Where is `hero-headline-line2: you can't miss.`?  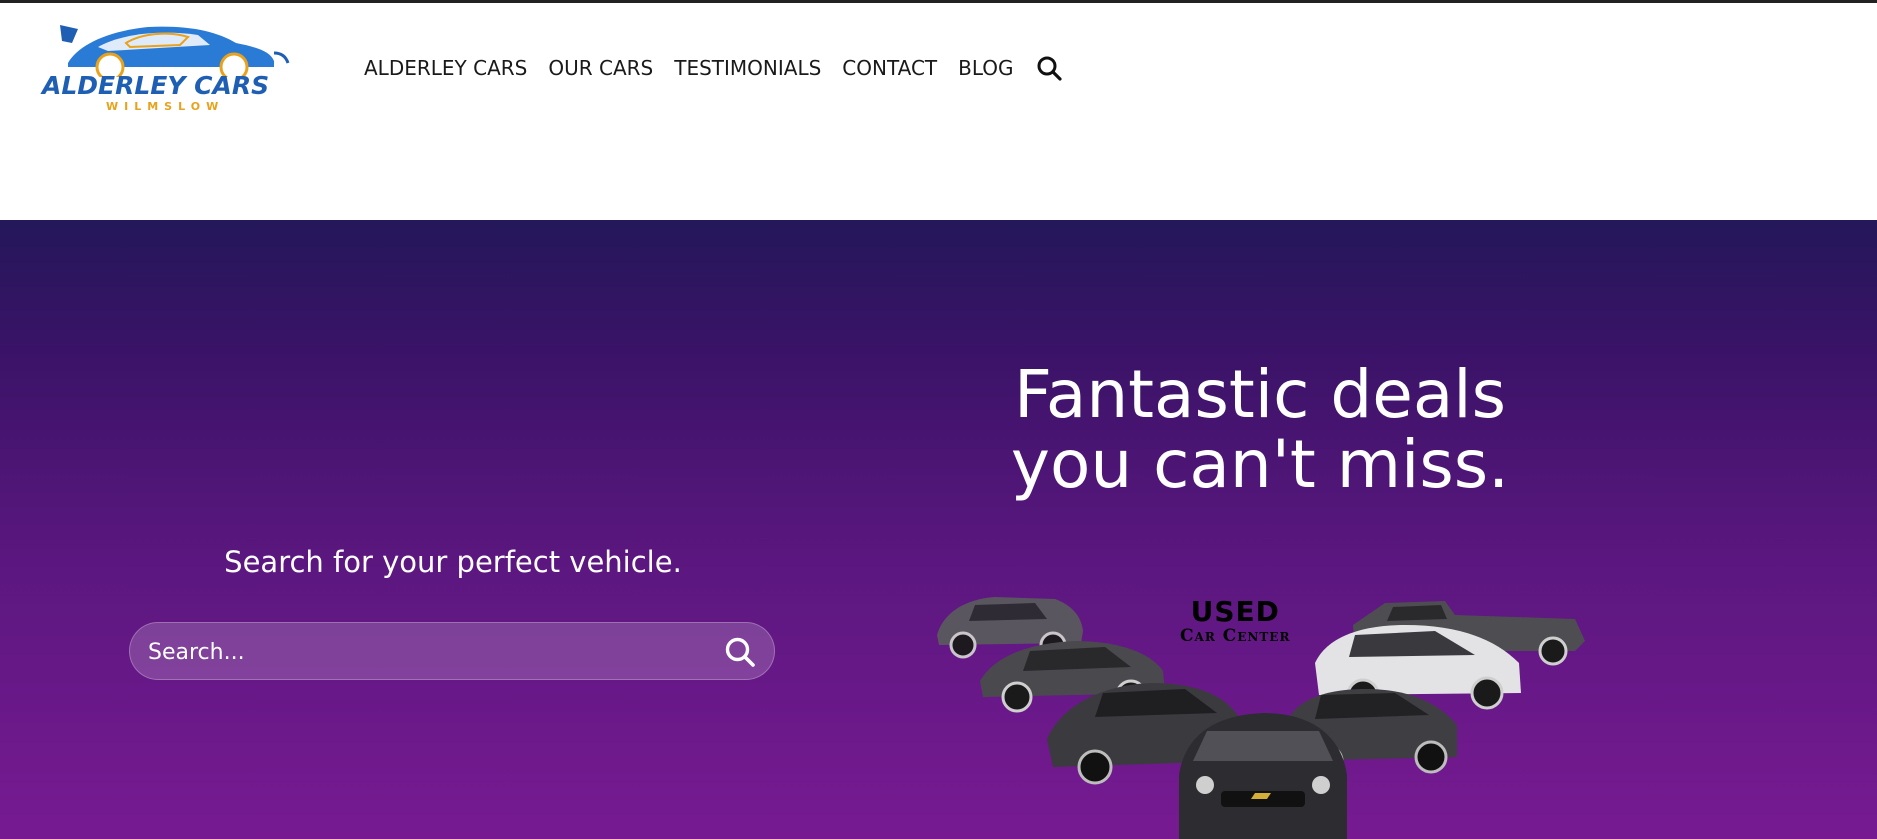 hero-headline-line2: you can't miss. is located at coordinates (1260, 464).